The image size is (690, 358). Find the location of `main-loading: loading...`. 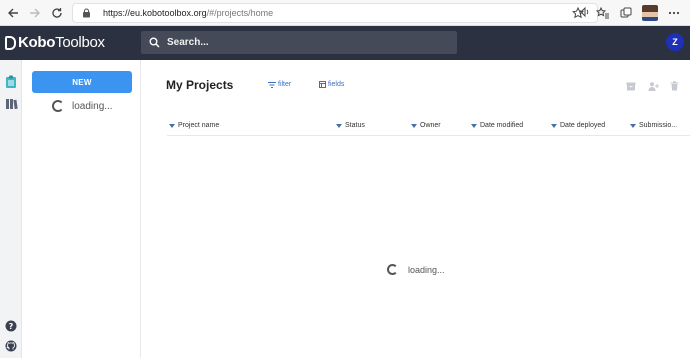

main-loading: loading... is located at coordinates (416, 269).